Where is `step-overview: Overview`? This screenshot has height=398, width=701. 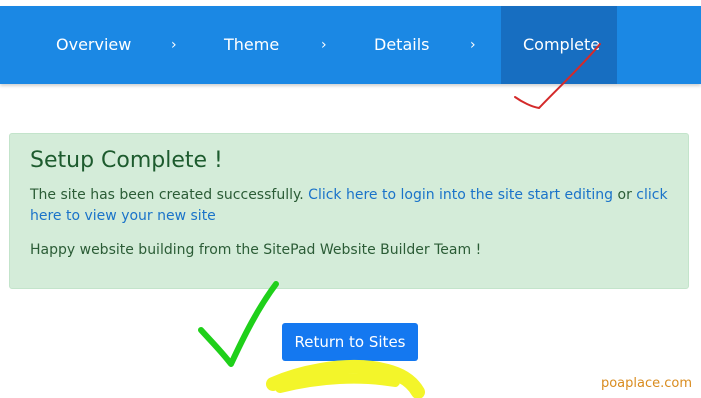
step-overview: Overview is located at coordinates (93, 45).